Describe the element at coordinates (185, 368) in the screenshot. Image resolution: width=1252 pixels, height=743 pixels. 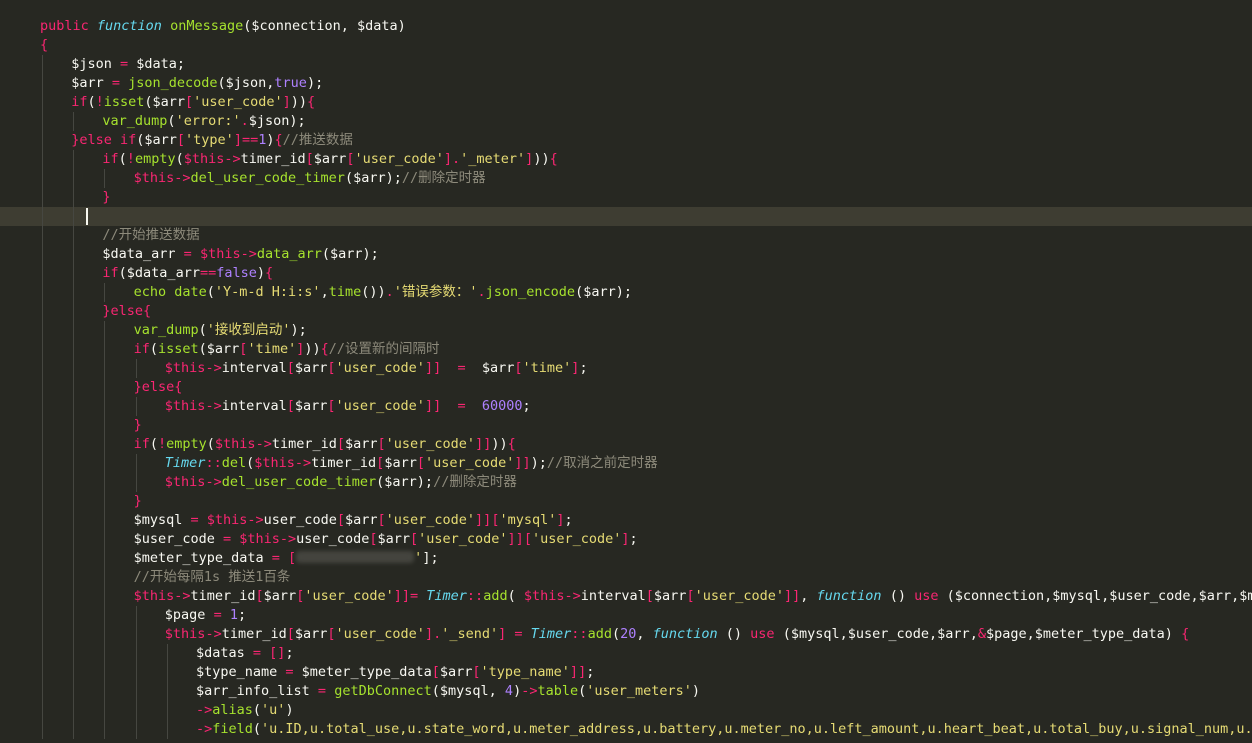
I see `code-token: $this` at that location.